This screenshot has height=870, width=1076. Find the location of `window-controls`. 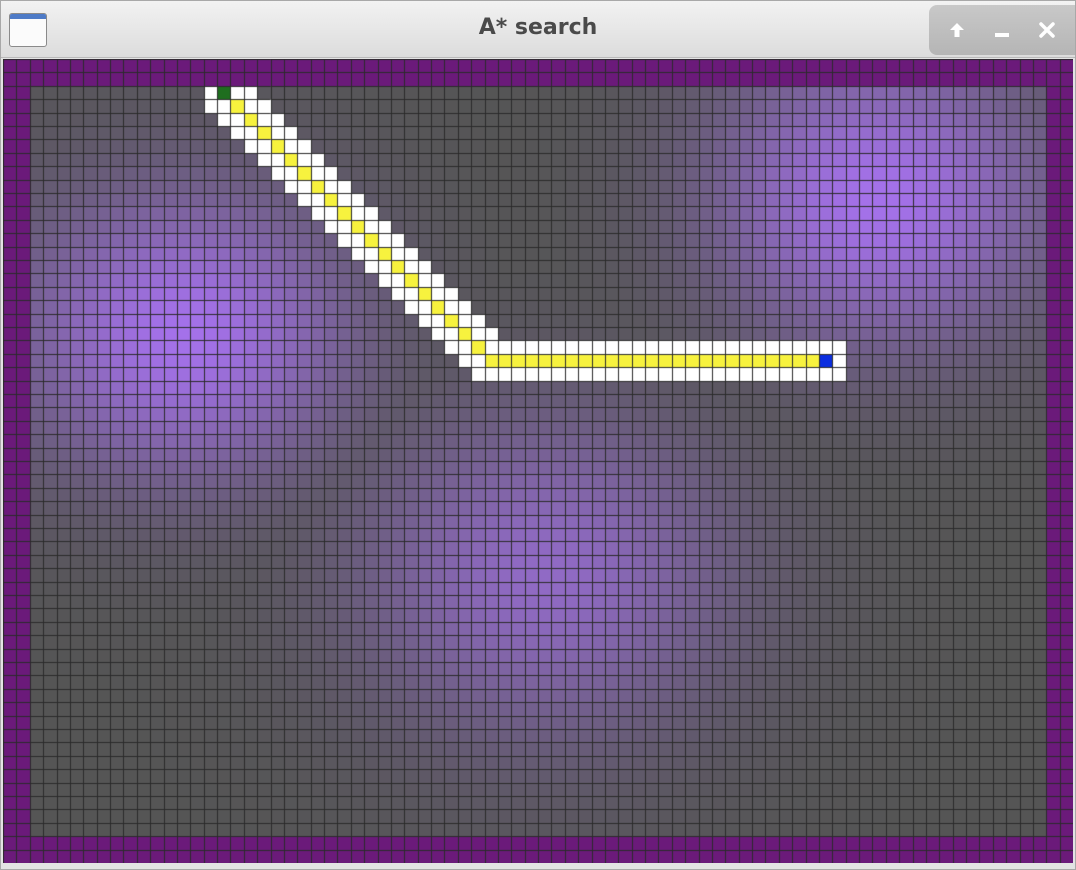

window-controls is located at coordinates (1002, 30).